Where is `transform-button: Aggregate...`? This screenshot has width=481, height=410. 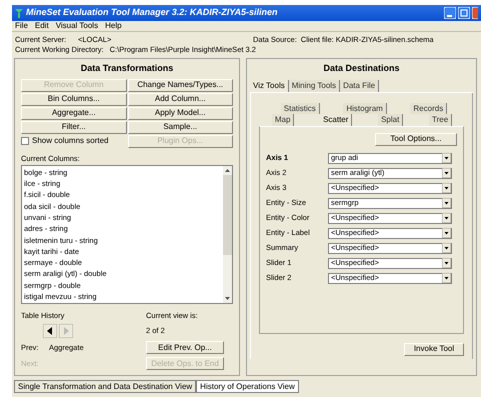 transform-button: Aggregate... is located at coordinates (73, 113).